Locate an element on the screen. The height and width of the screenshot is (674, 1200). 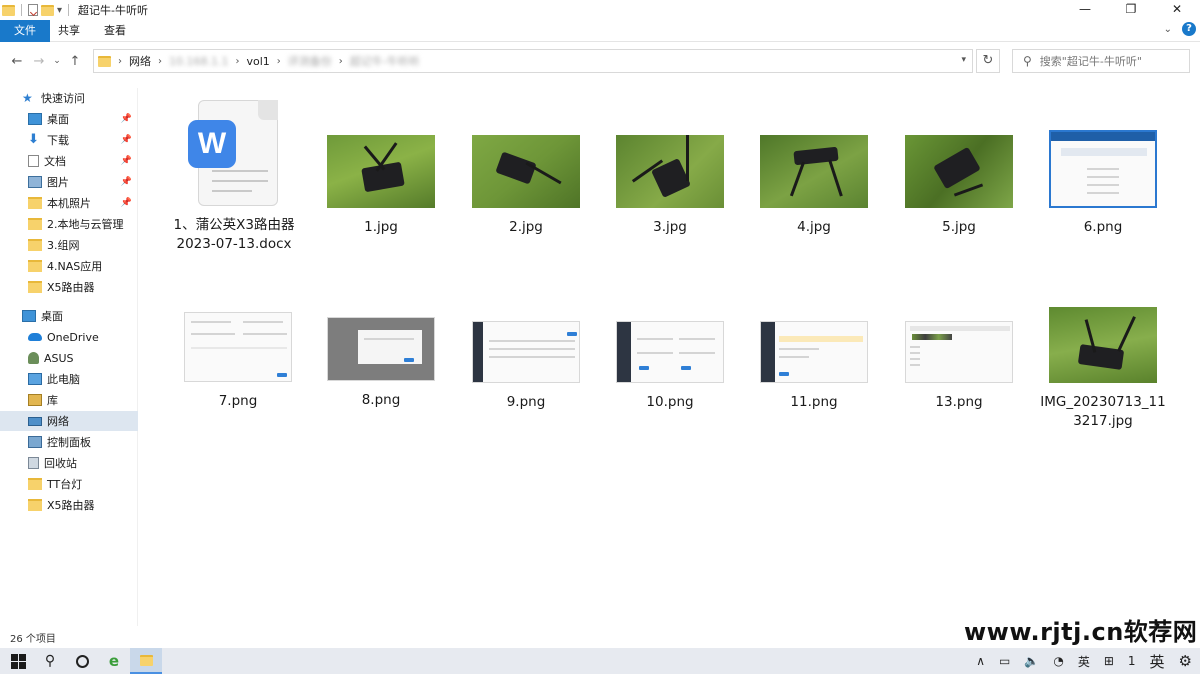
file-item-1-jpg: 1.jpg is located at coordinates (381, 186).